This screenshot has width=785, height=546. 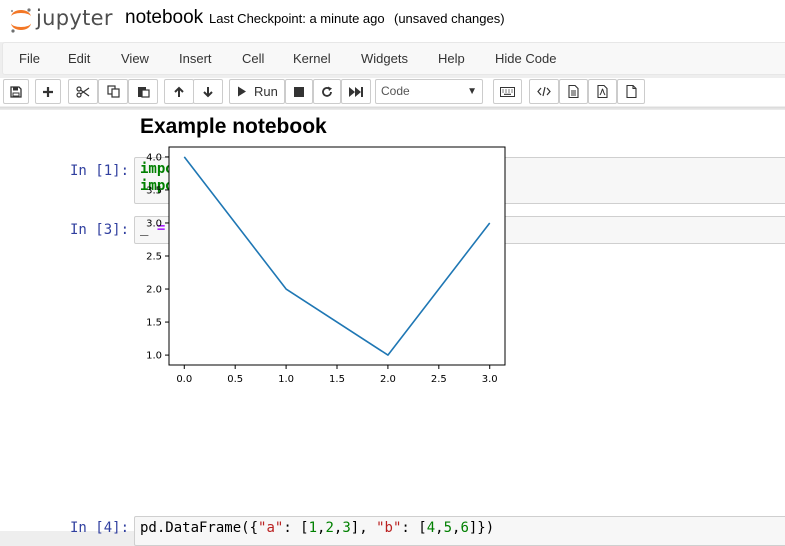 What do you see at coordinates (429, 91) in the screenshot?
I see `cell-type-select: Code ▼` at bounding box center [429, 91].